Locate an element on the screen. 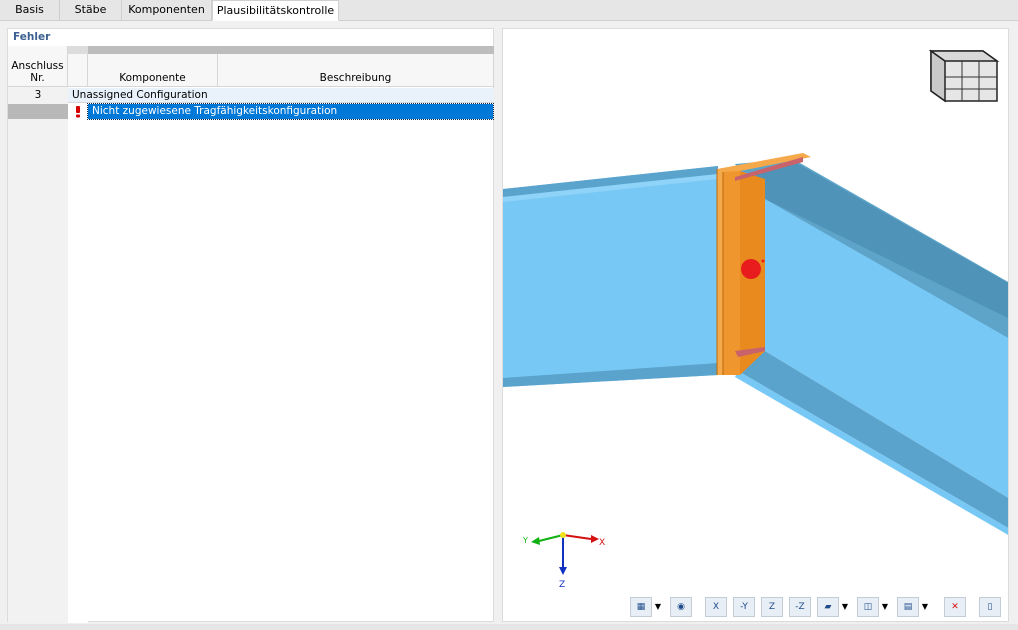 This screenshot has width=1018, height=630. view-toolbar: ▦ ▼ ◉ X -Y Z -Z ▰ ▼ ◫ ▼ ▤ ▼ ✕ ▯ is located at coordinates (755, 606).